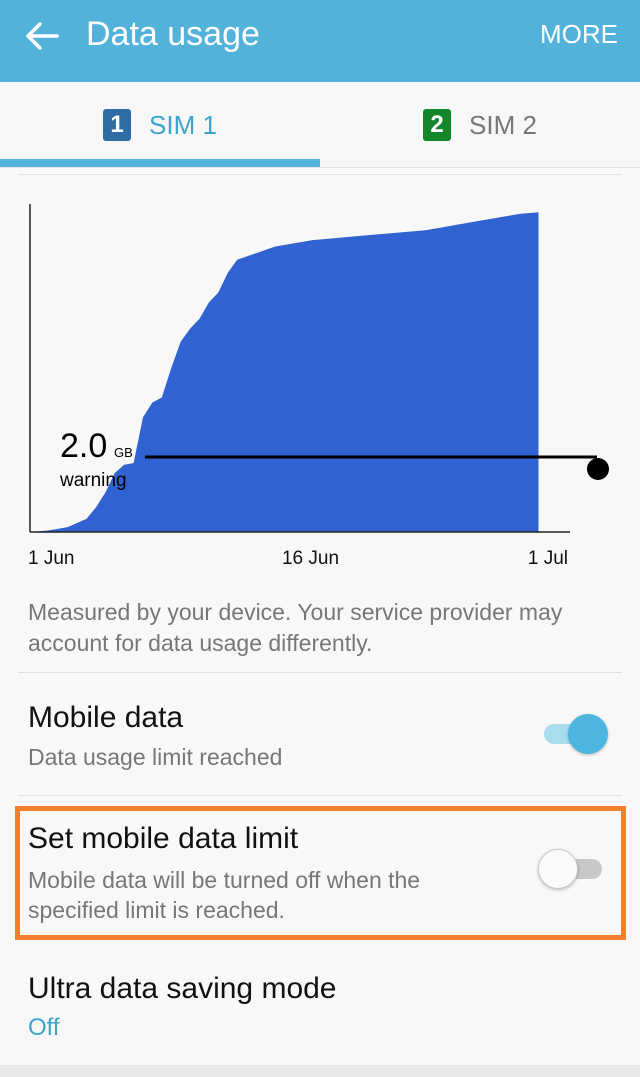 The height and width of the screenshot is (1077, 640). Describe the element at coordinates (83, 446) in the screenshot. I see `warning-value: 2.0` at that location.